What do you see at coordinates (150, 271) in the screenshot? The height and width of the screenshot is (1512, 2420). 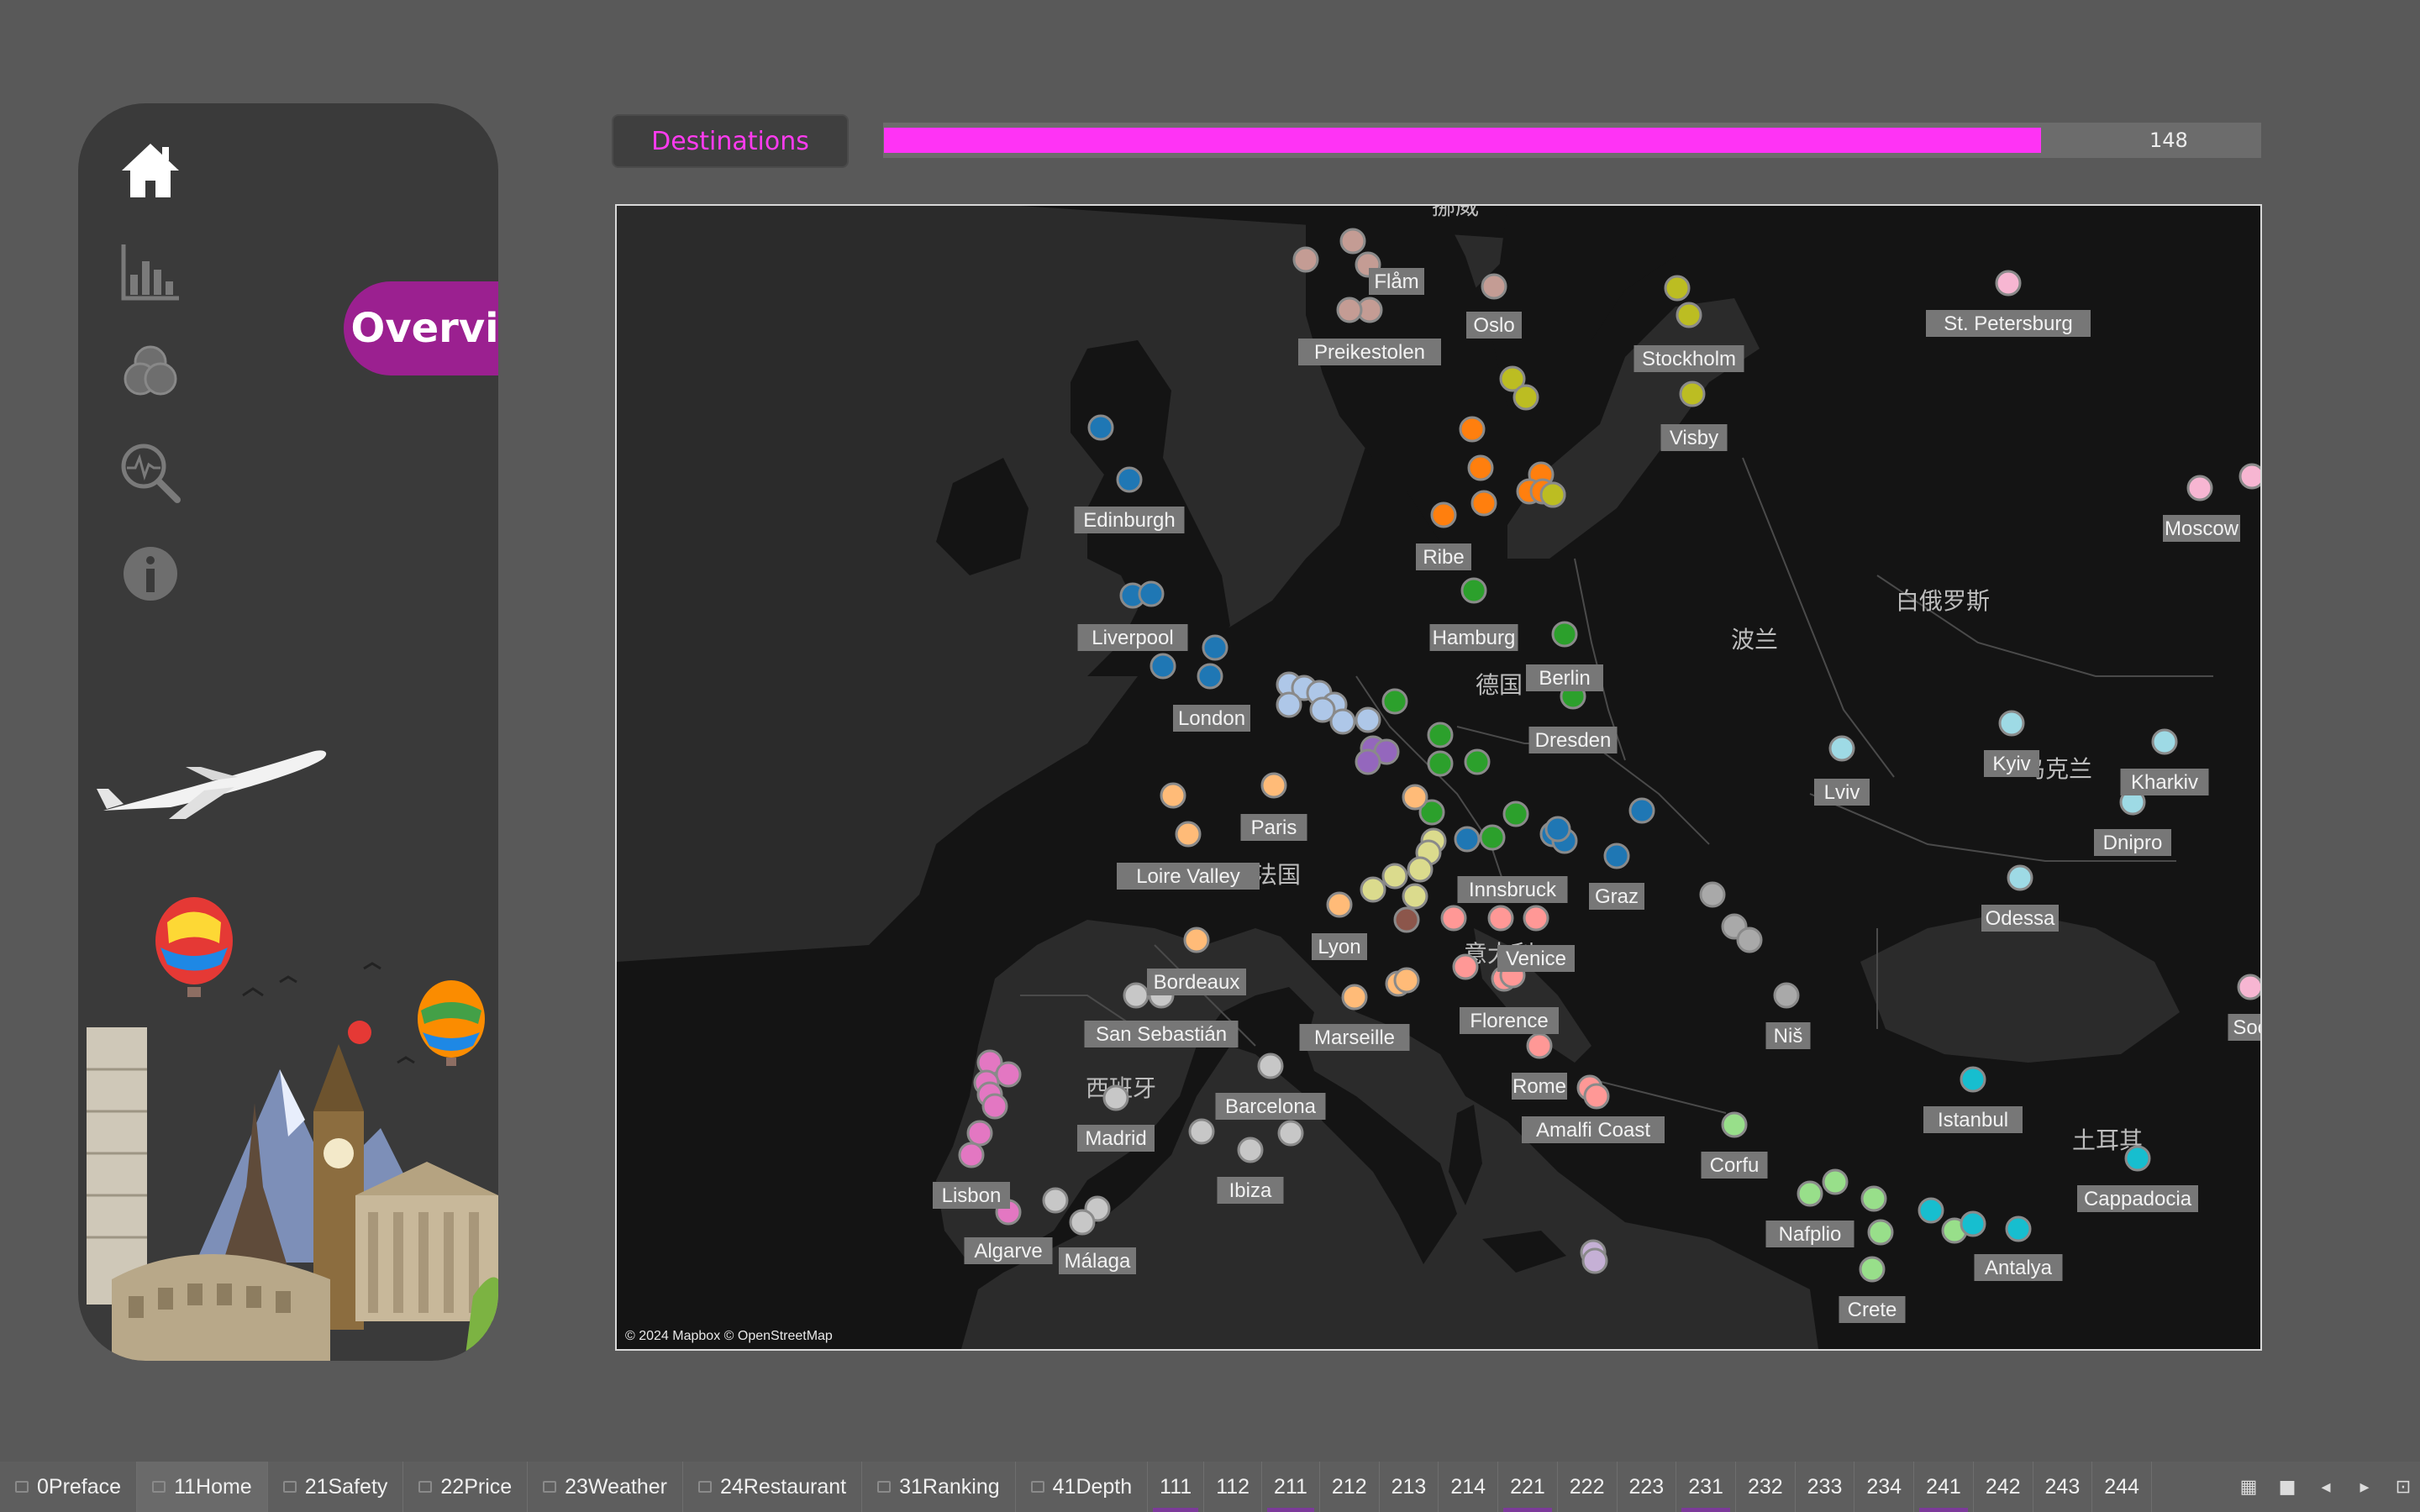 I see `bar-chart-icon` at bounding box center [150, 271].